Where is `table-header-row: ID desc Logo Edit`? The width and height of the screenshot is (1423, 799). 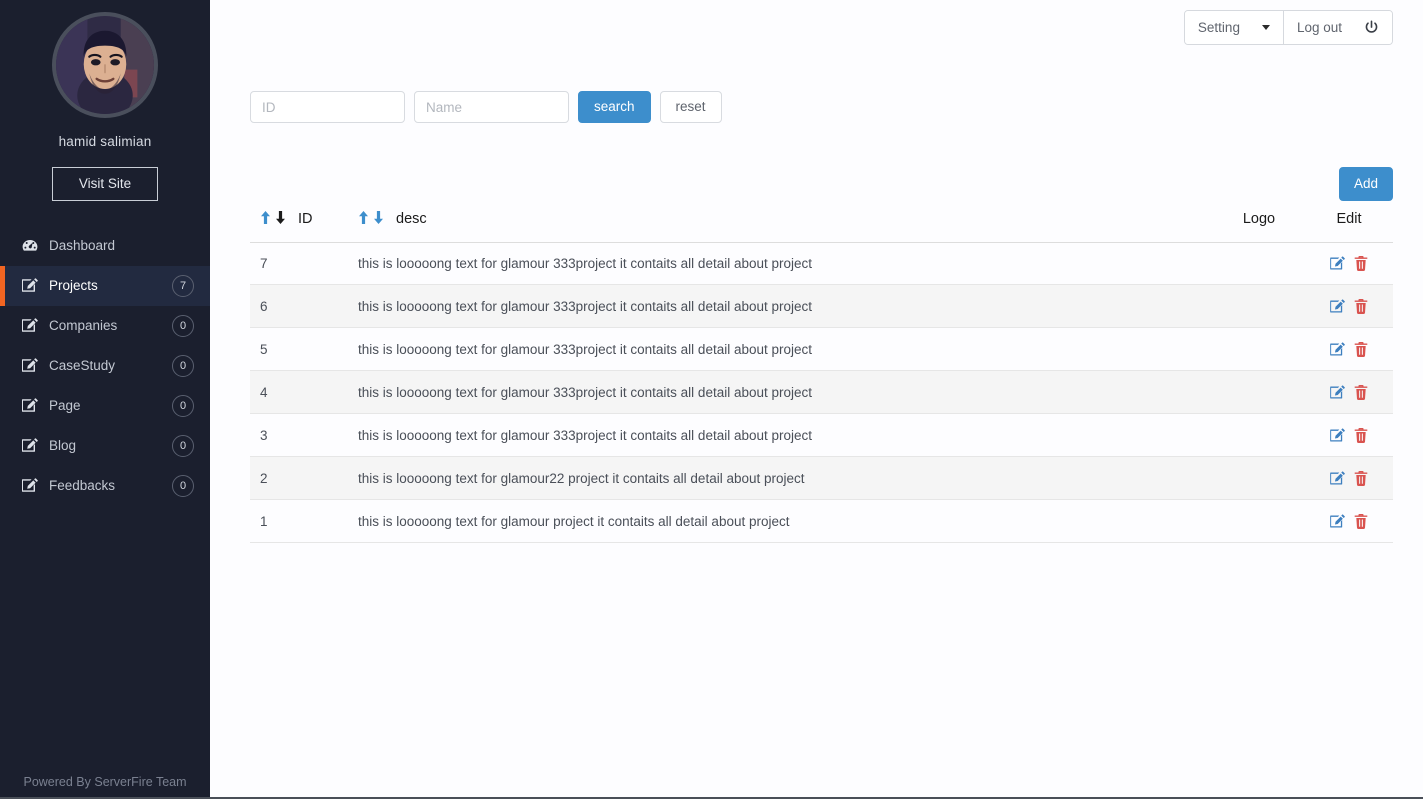 table-header-row: ID desc Logo Edit is located at coordinates (821, 226).